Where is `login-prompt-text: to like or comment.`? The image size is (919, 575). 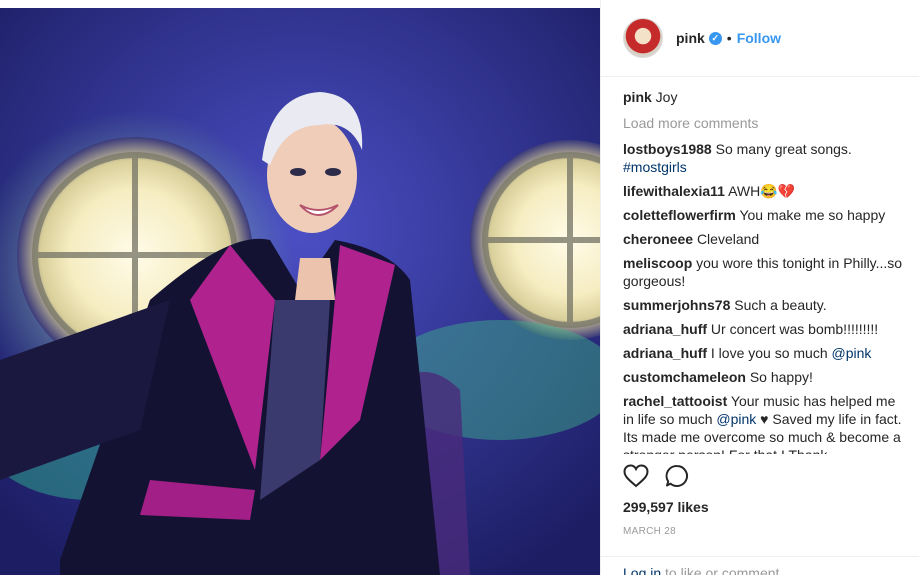
login-prompt-text: to like or comment. is located at coordinates (724, 570).